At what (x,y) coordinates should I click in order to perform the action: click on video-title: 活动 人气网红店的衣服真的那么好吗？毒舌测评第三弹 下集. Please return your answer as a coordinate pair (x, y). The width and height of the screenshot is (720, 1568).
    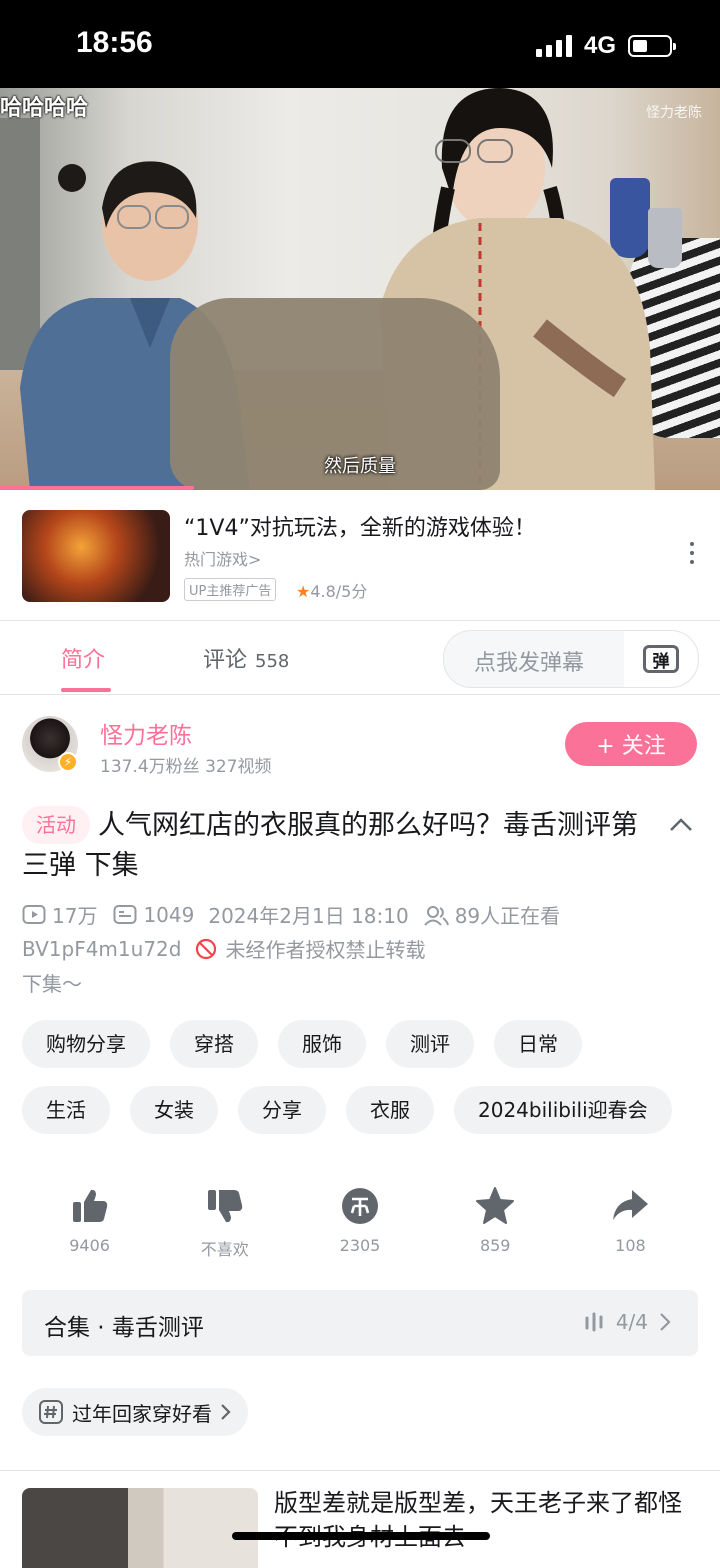
    Looking at the image, I should click on (342, 846).